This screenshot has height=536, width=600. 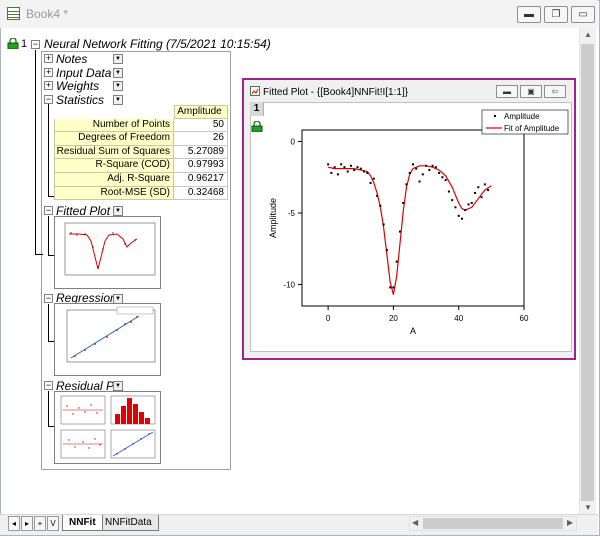 I want to click on row-value: 50, so click(x=201, y=125).